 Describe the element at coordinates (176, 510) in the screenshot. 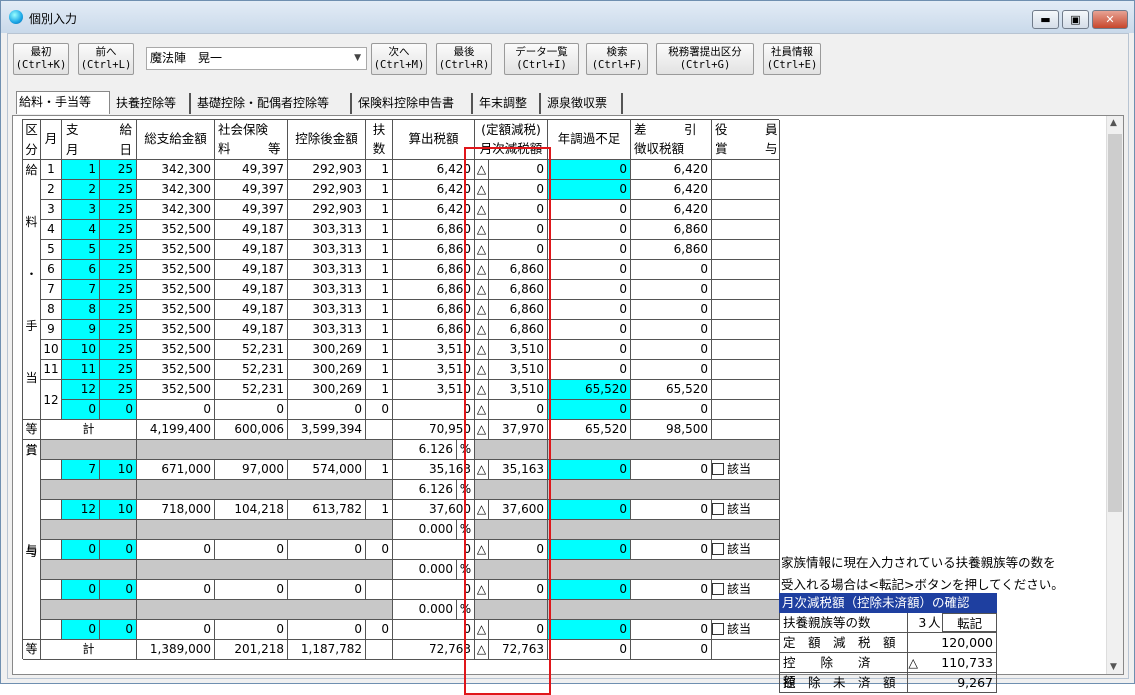

I see `bonus-gross-input: 718,000` at that location.